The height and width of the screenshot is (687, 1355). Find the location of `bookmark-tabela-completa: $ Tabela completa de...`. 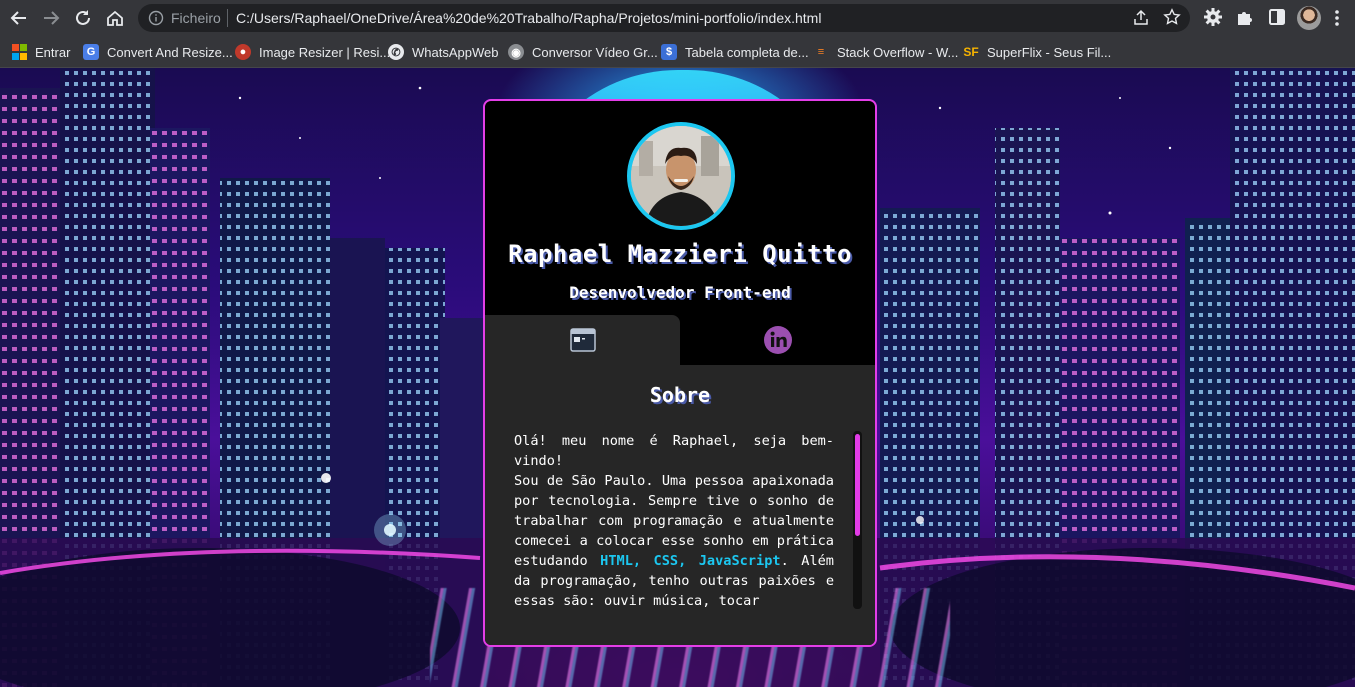

bookmark-tabela-completa: $ Tabela completa de... is located at coordinates (735, 52).